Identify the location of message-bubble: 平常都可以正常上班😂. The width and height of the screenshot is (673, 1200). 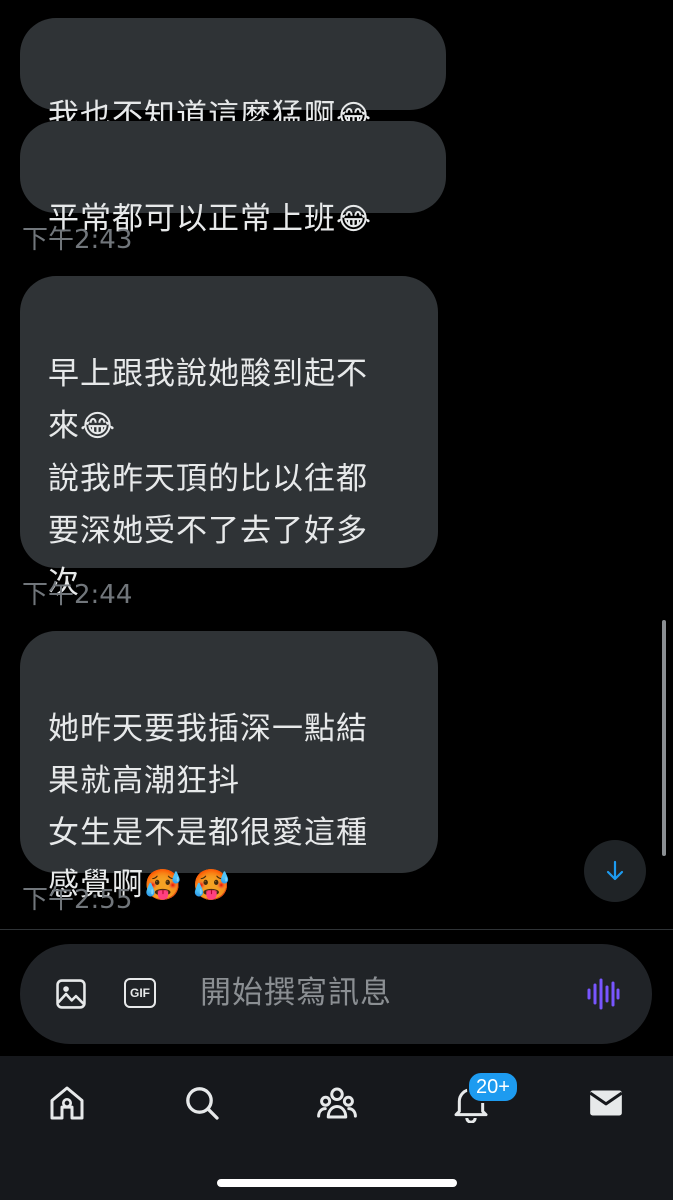
(233, 179).